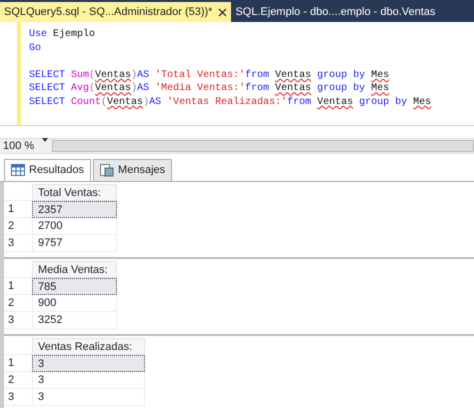 This screenshot has height=408, width=474. Describe the element at coordinates (74, 192) in the screenshot. I see `column-header: Total Ventas:` at that location.